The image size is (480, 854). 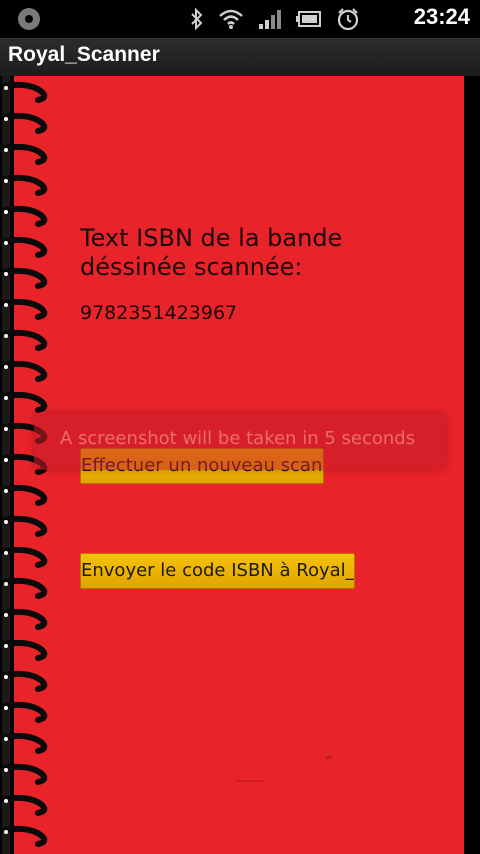 I want to click on send-isbn-button-label: Envoyer le code ISBN à Royal_, so click(x=218, y=570).